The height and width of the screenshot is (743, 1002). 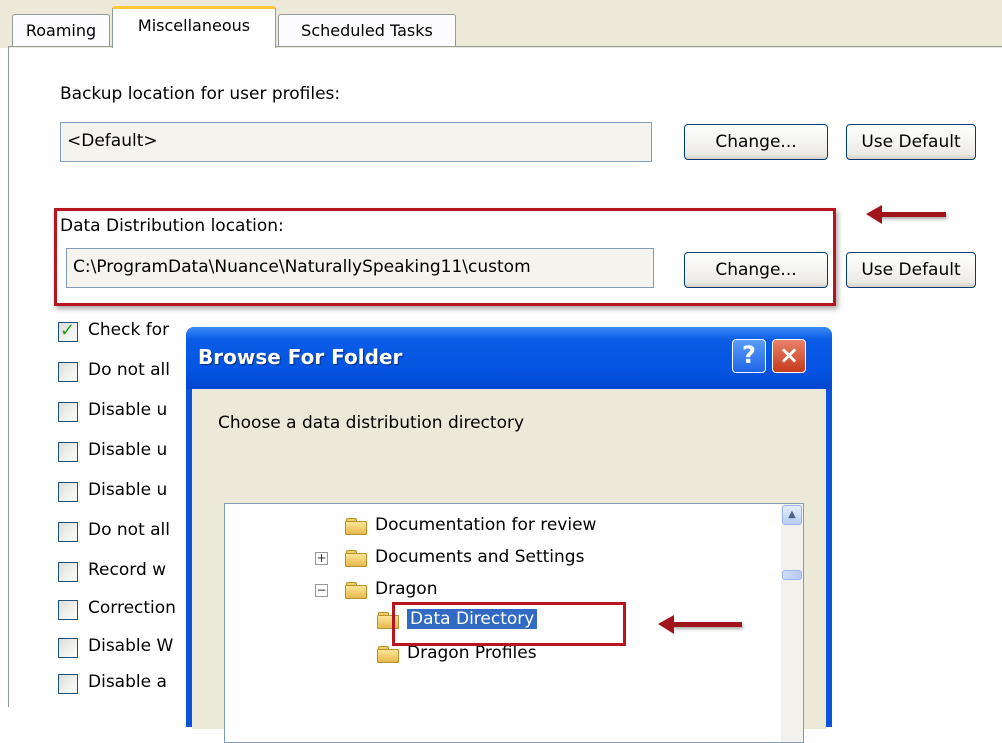 I want to click on tree-item-label: Documentation for review, so click(x=486, y=525).